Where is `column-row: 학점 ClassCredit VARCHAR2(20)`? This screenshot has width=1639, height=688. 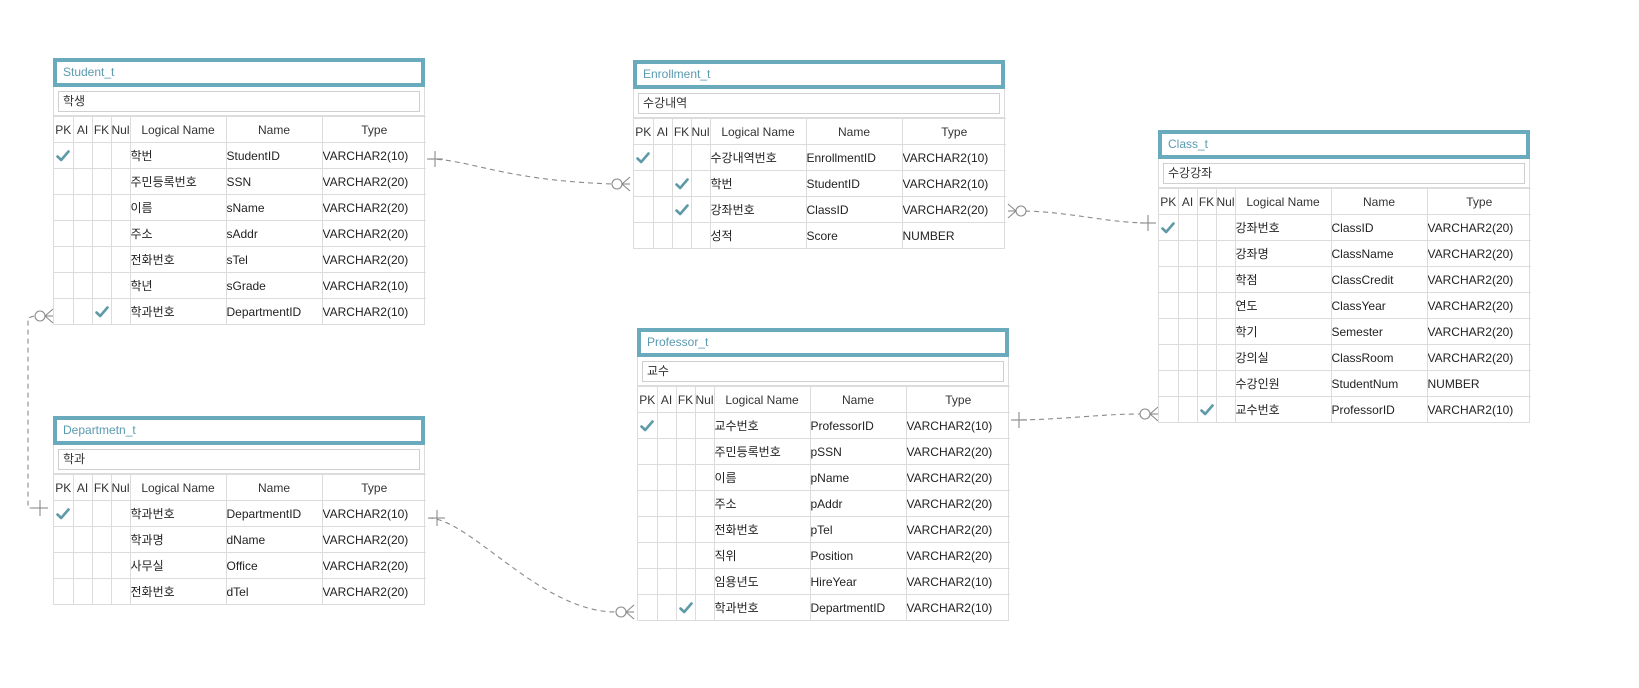
column-row: 학점 ClassCredit VARCHAR2(20) is located at coordinates (1345, 279).